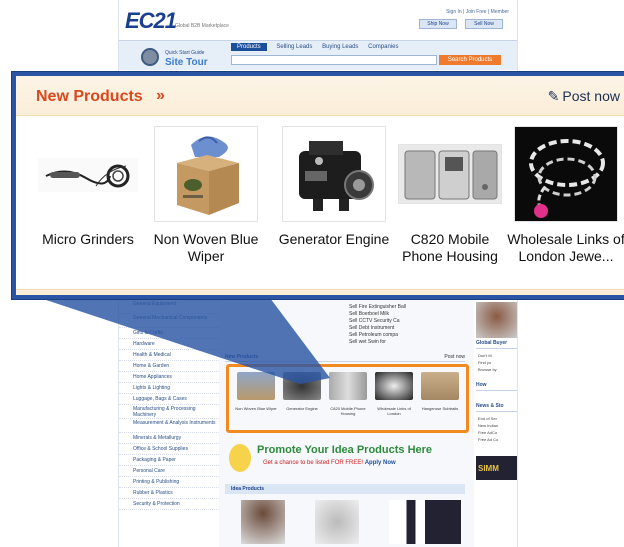  What do you see at coordinates (150, 57) in the screenshot?
I see `site-tour-icon` at bounding box center [150, 57].